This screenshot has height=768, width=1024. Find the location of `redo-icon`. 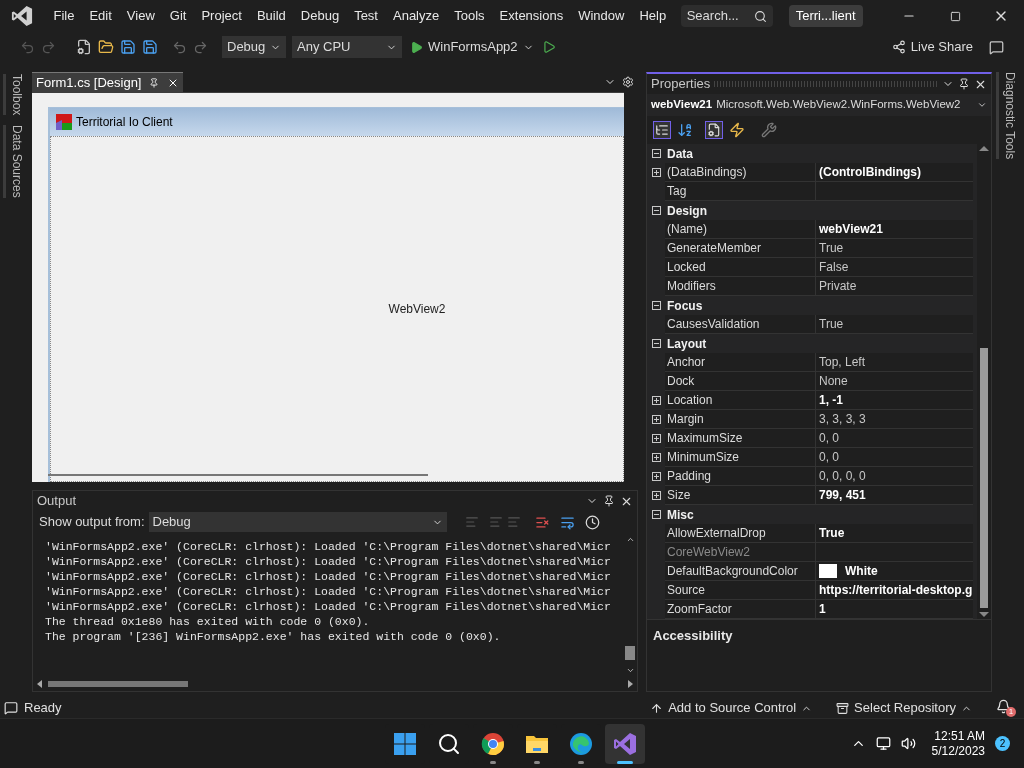

redo-icon is located at coordinates (200, 47).